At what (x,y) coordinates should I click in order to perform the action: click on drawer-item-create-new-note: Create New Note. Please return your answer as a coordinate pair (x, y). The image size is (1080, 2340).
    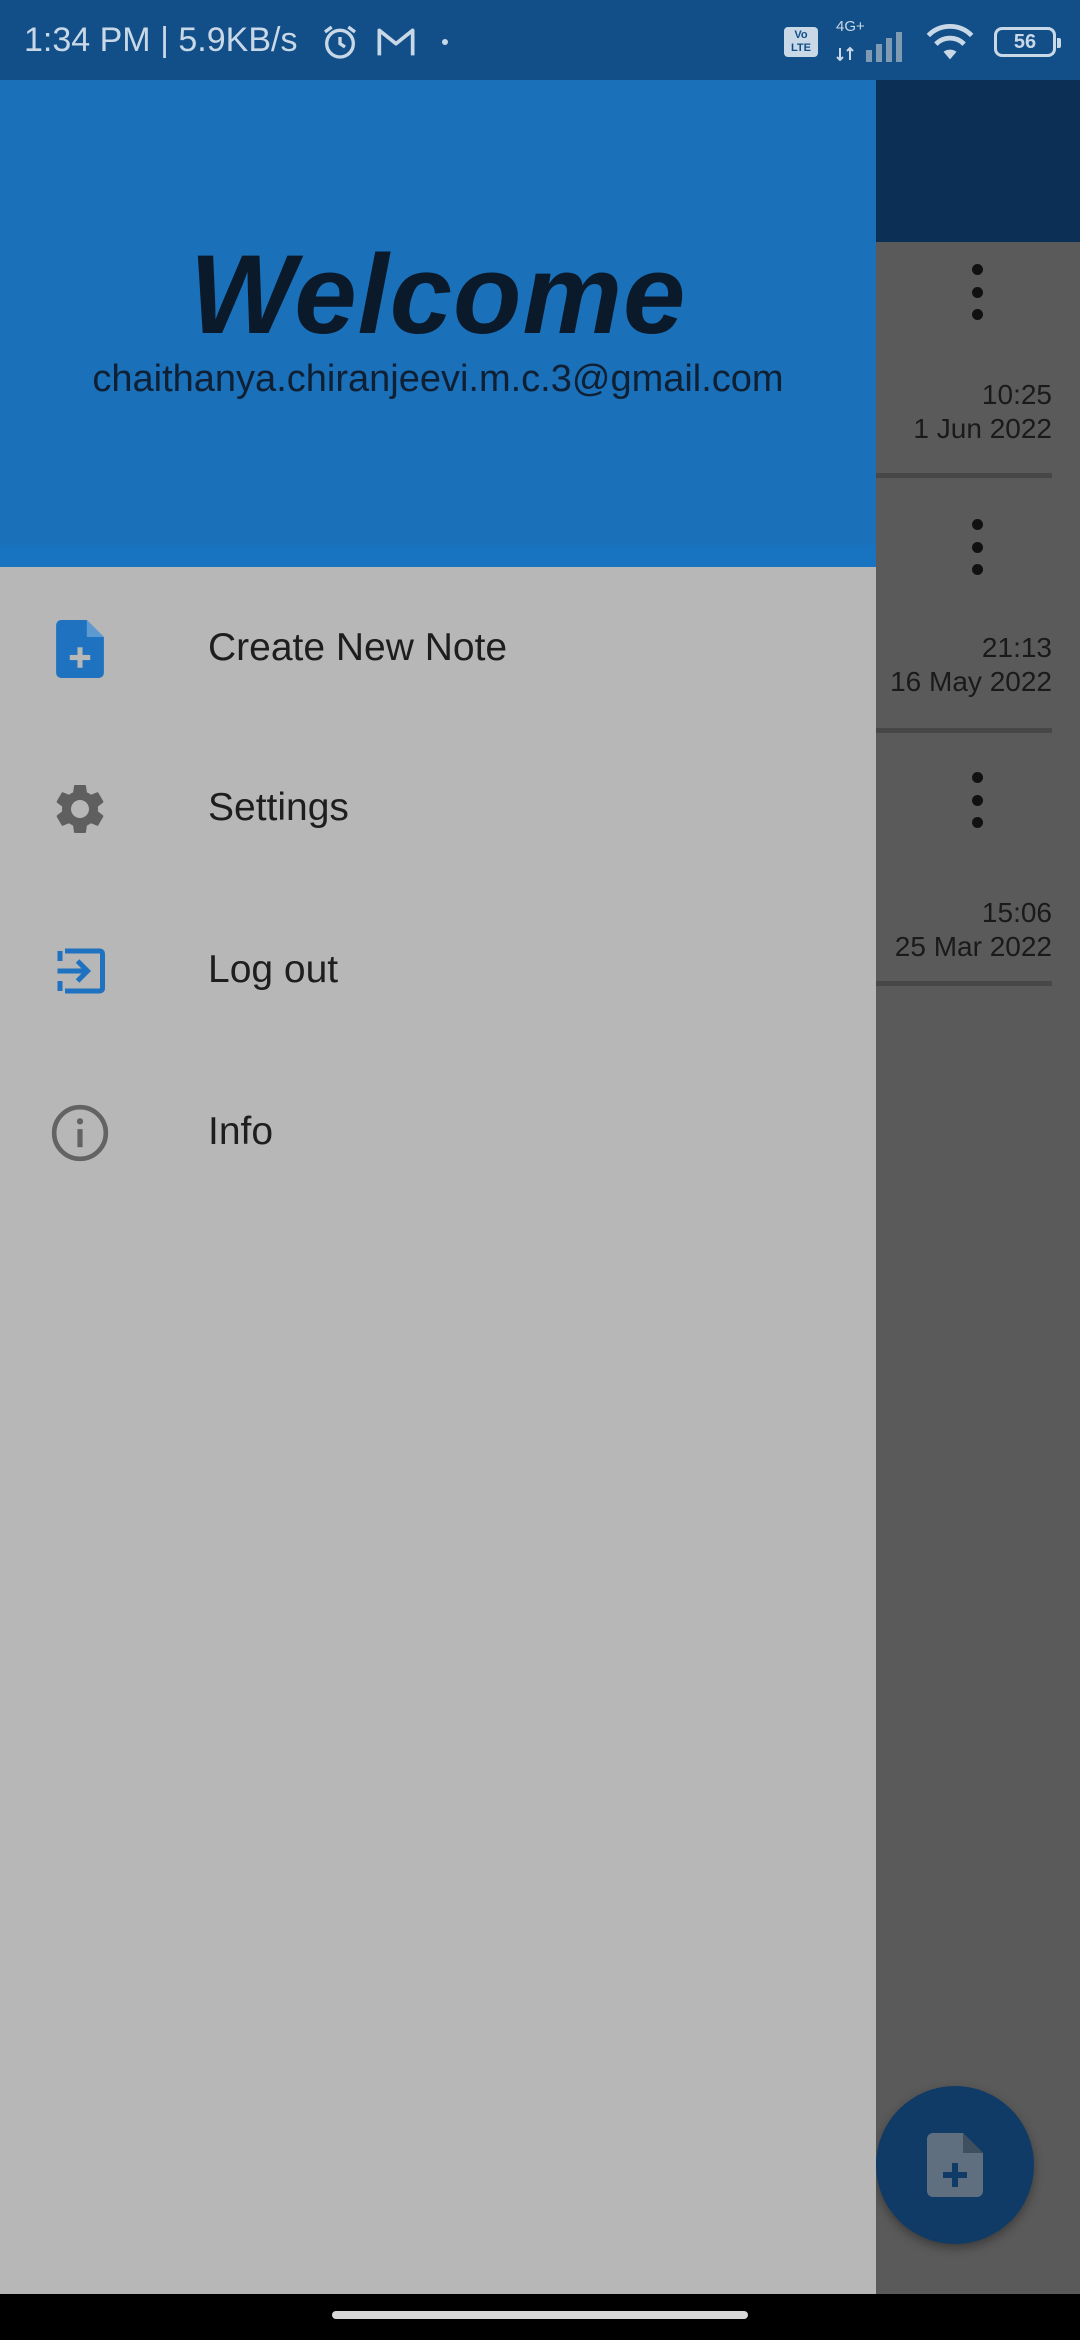
    Looking at the image, I should click on (438, 647).